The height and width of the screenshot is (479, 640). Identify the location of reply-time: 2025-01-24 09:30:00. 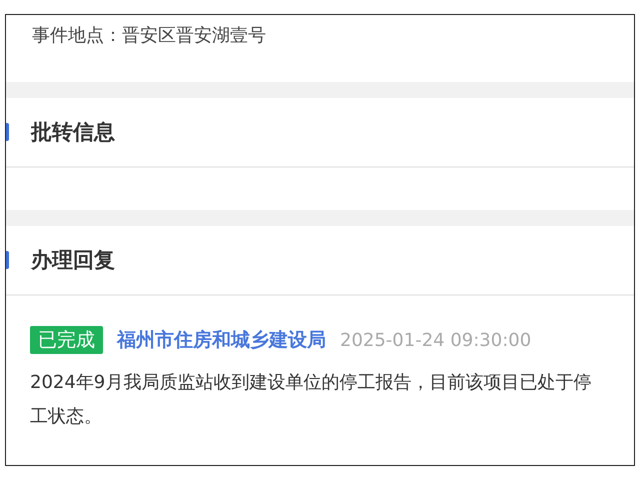
(436, 340).